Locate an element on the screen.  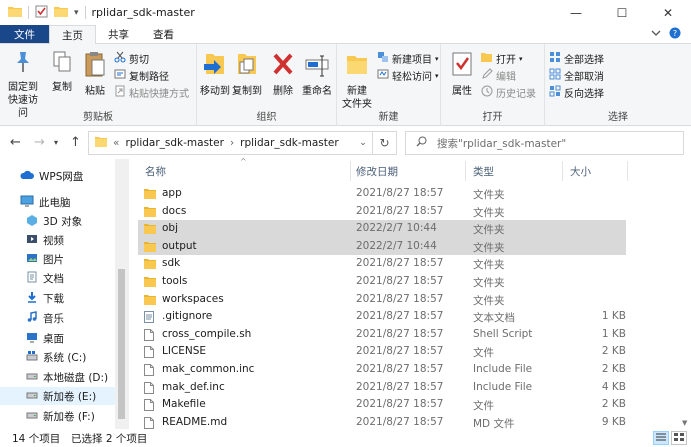
address-history-dropdown-icon: ⌄ is located at coordinates (363, 143).